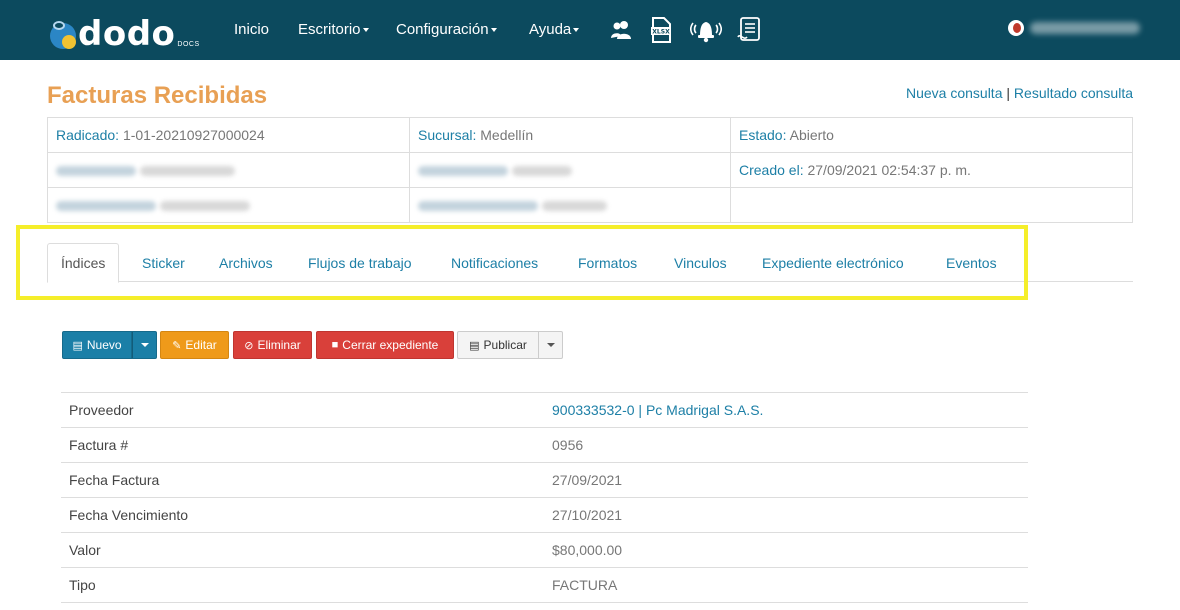  What do you see at coordinates (505, 345) in the screenshot?
I see `publicar-label: Publicar` at bounding box center [505, 345].